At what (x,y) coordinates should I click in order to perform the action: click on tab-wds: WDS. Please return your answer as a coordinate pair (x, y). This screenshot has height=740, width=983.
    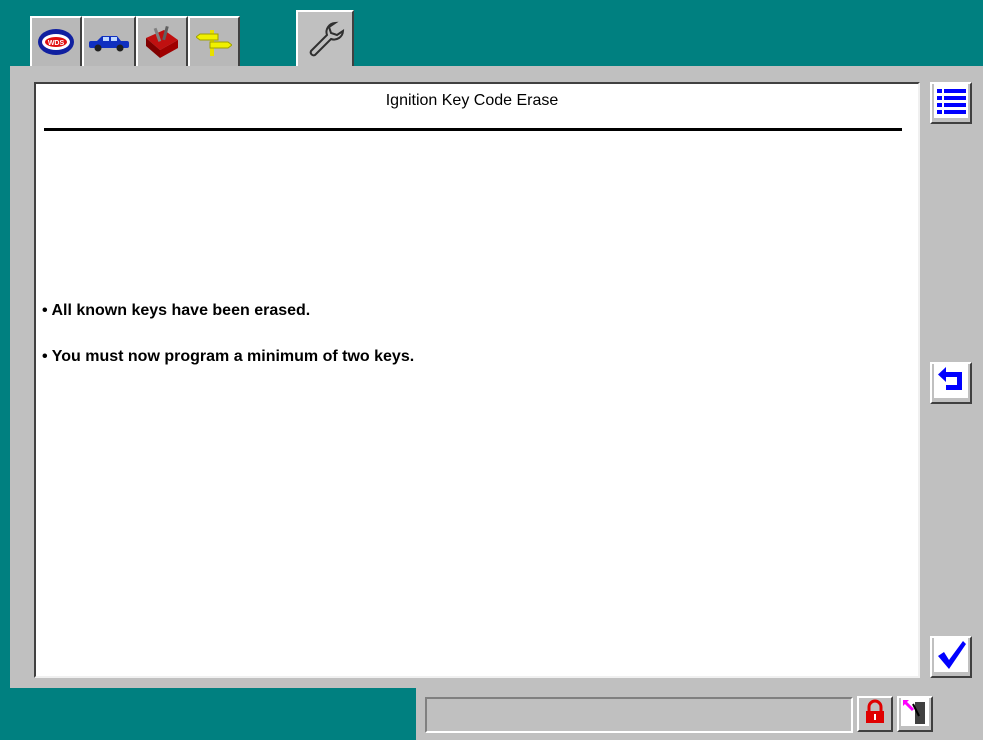
    Looking at the image, I should click on (56, 41).